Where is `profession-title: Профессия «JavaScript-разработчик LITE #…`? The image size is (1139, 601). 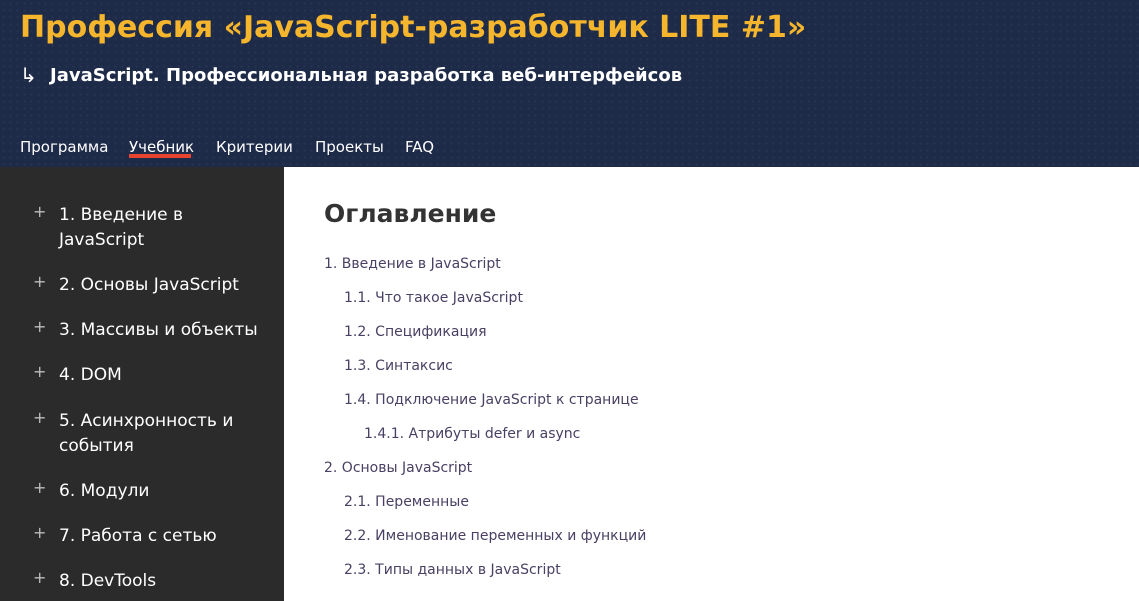 profession-title: Профессия «JavaScript-разработчик LITE #… is located at coordinates (413, 27).